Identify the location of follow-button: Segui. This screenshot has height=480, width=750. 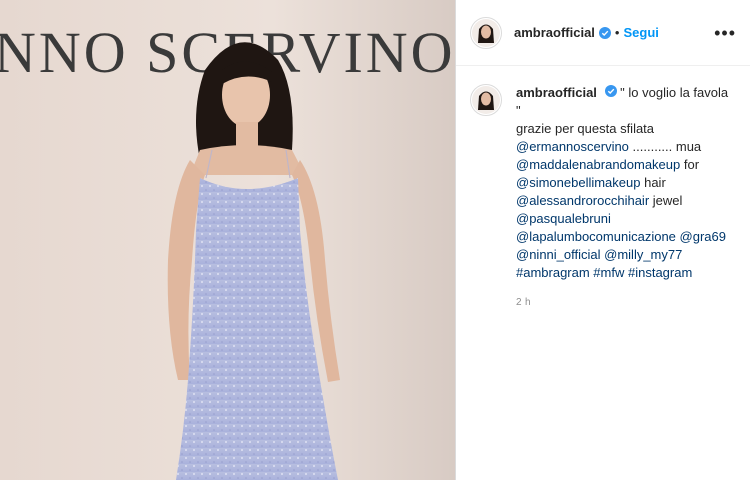
(640, 32).